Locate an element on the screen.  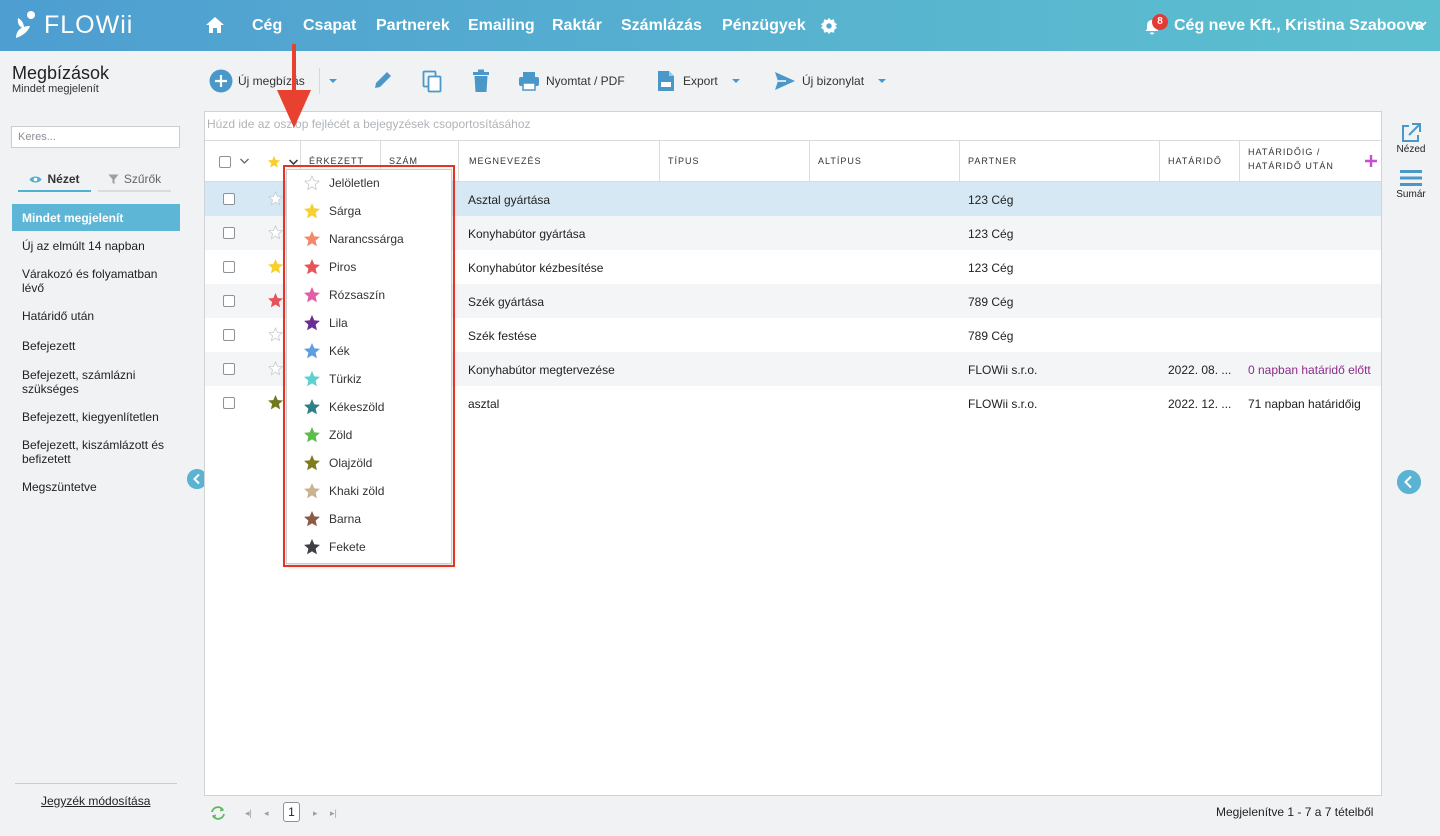
collapse-right-panel-icon is located at coordinates (1409, 482).